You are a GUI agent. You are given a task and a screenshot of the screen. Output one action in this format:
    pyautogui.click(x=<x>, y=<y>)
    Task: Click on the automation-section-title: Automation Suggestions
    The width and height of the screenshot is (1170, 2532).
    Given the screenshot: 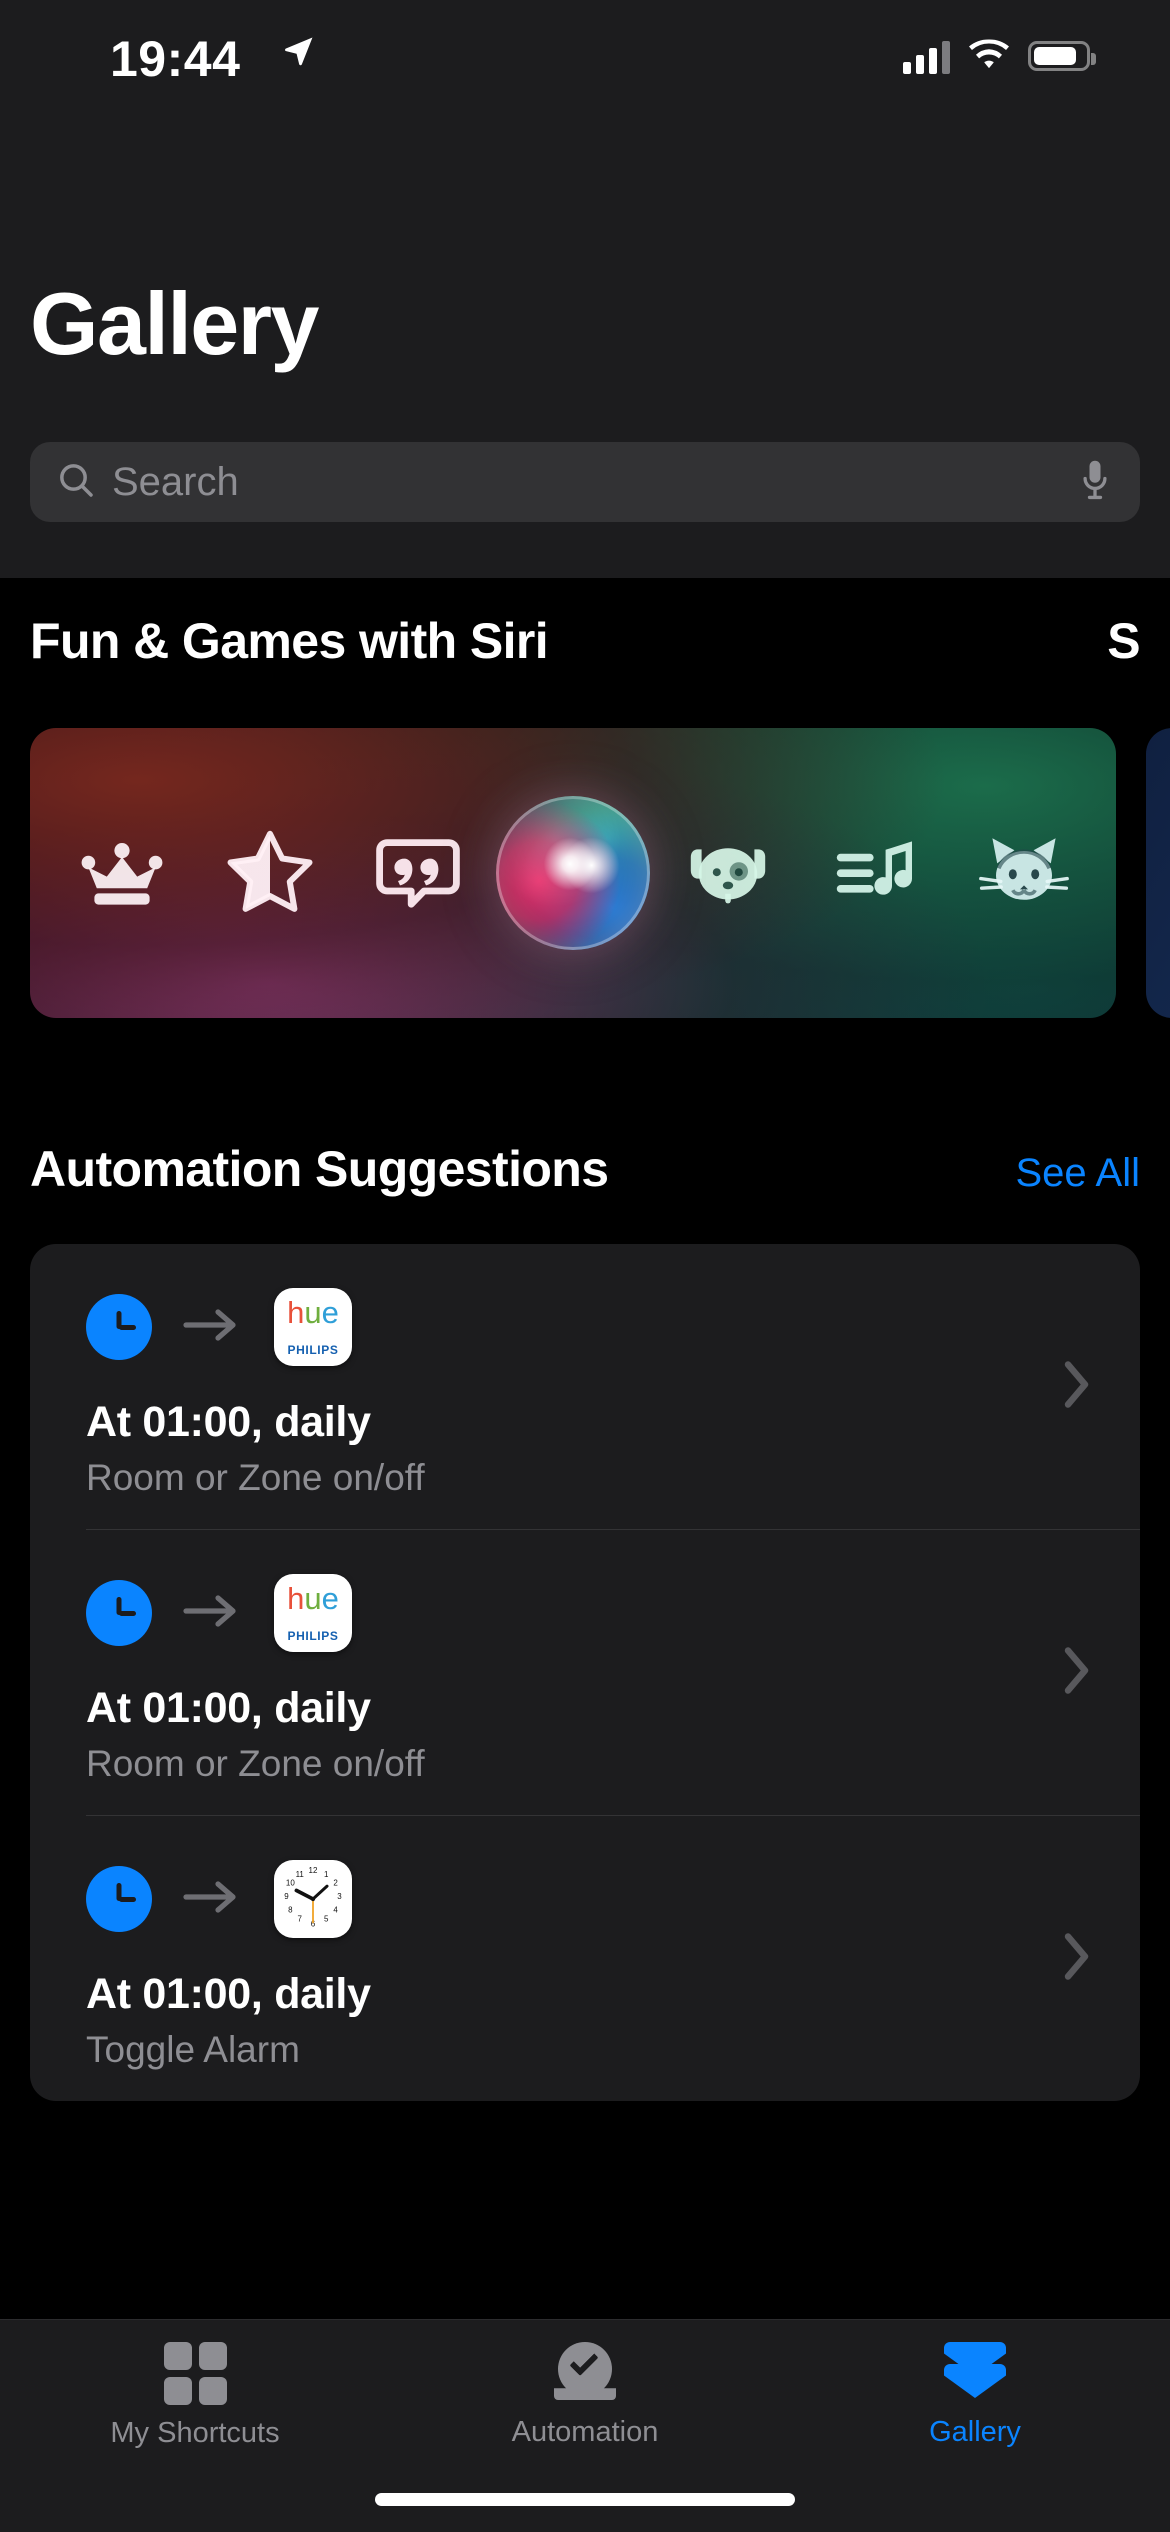 What is the action you would take?
    pyautogui.click(x=319, y=1169)
    